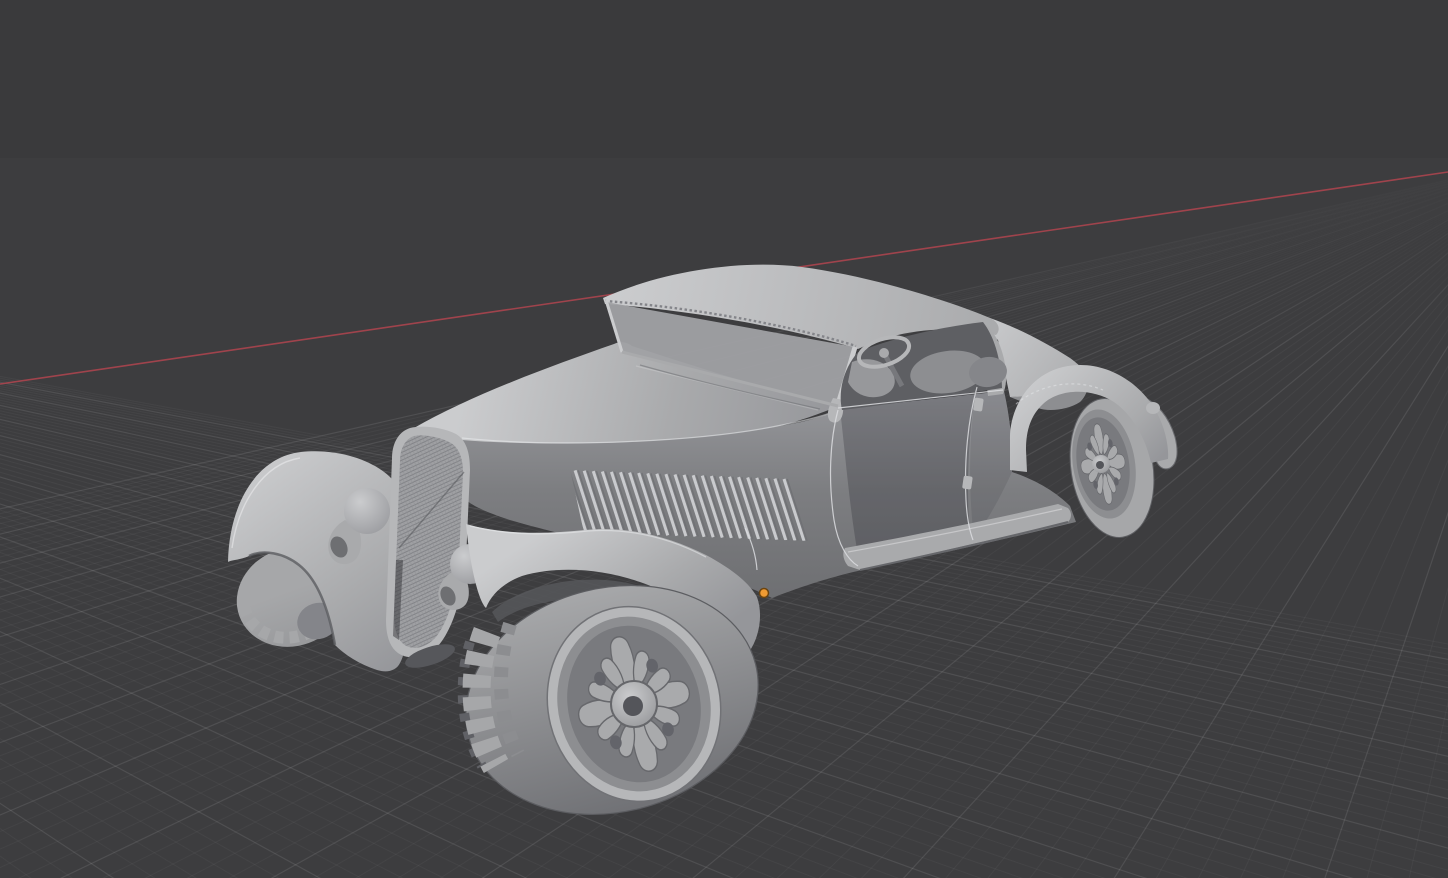  Describe the element at coordinates (764, 593) in the screenshot. I see `object-origin-marker` at that location.